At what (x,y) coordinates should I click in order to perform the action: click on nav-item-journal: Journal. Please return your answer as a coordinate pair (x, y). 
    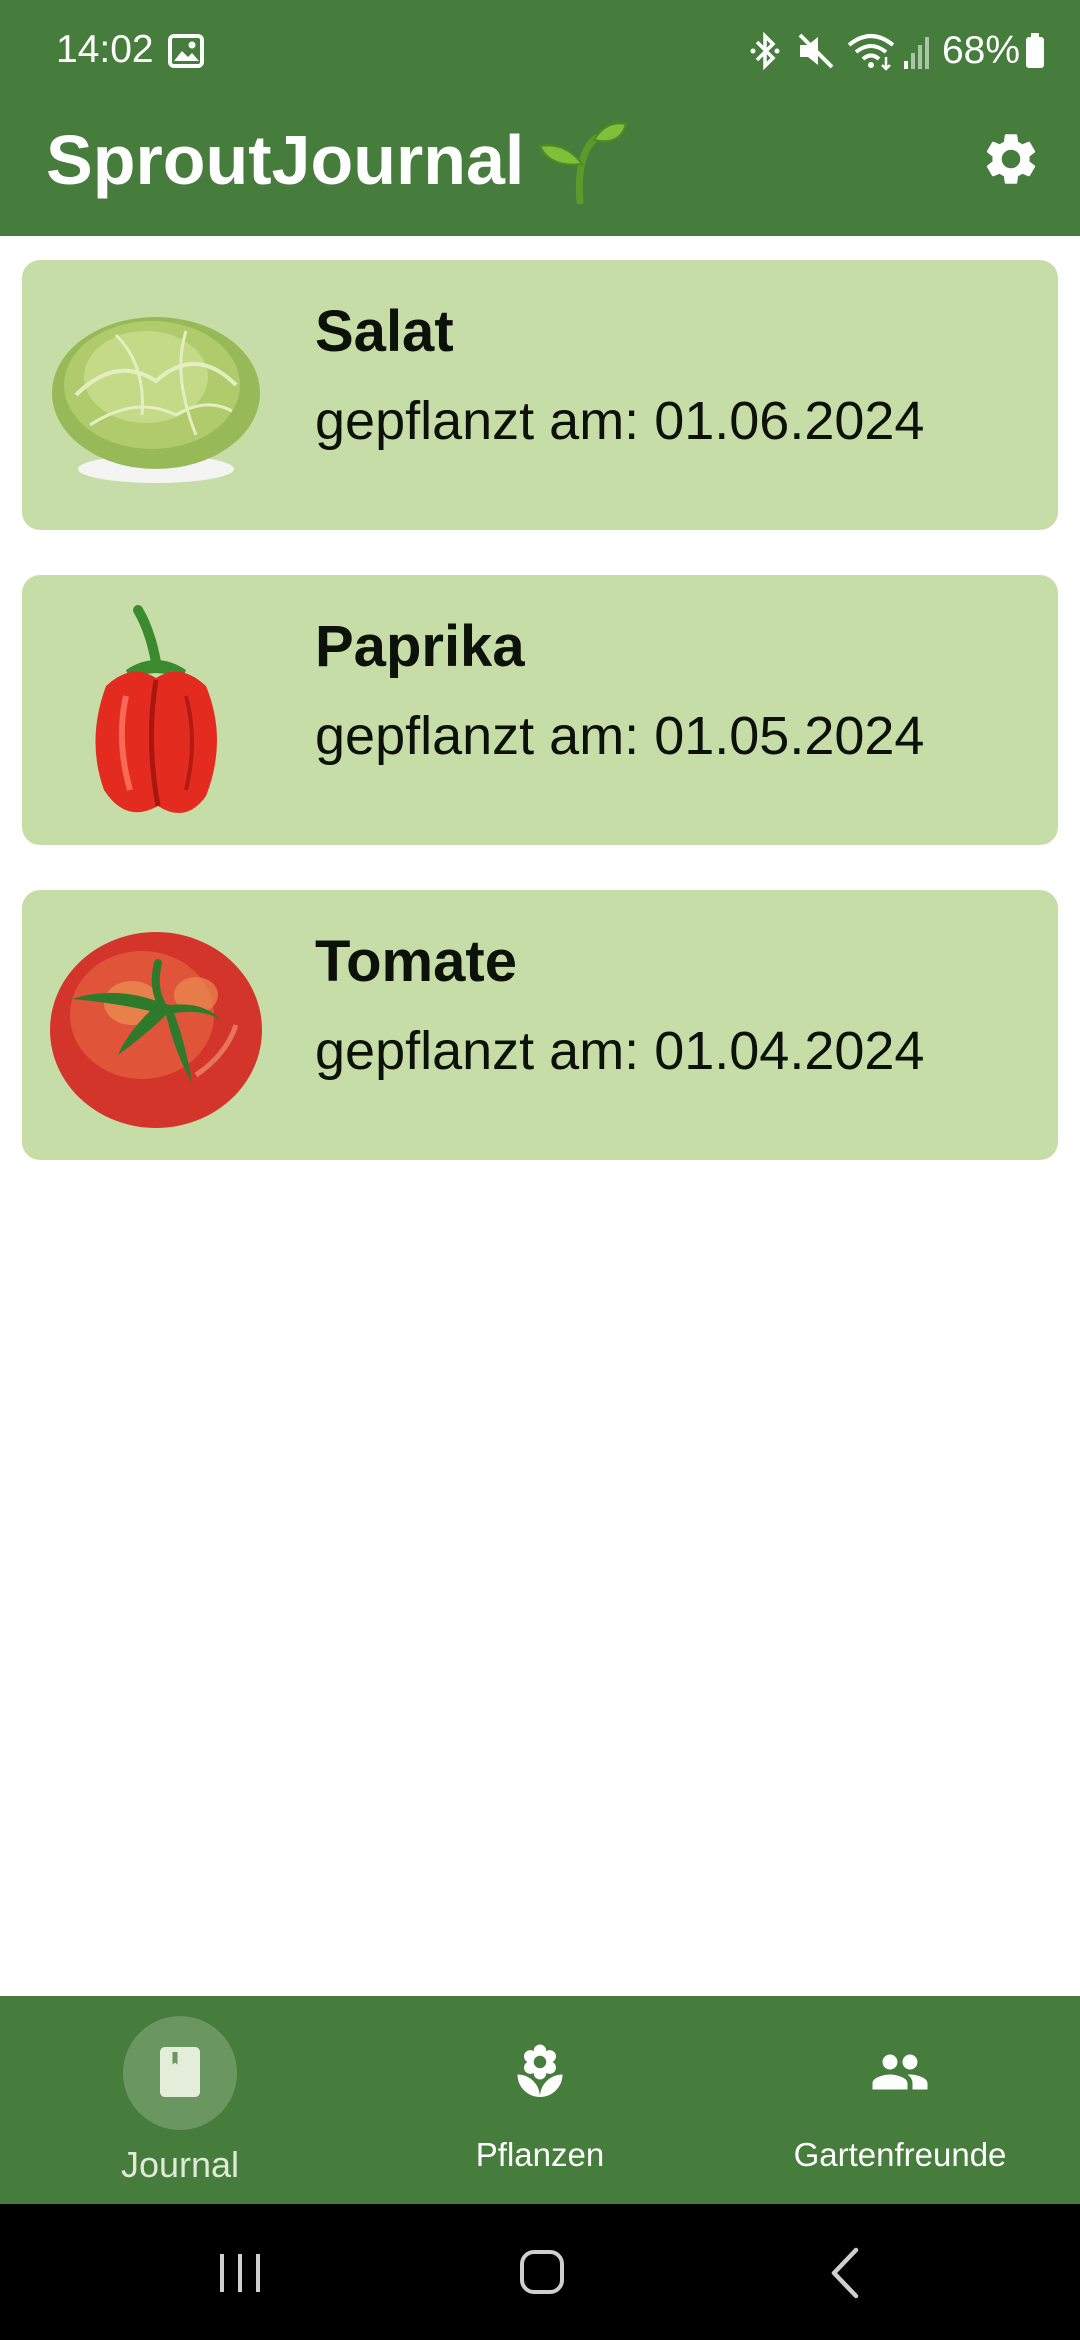
    Looking at the image, I should click on (180, 2100).